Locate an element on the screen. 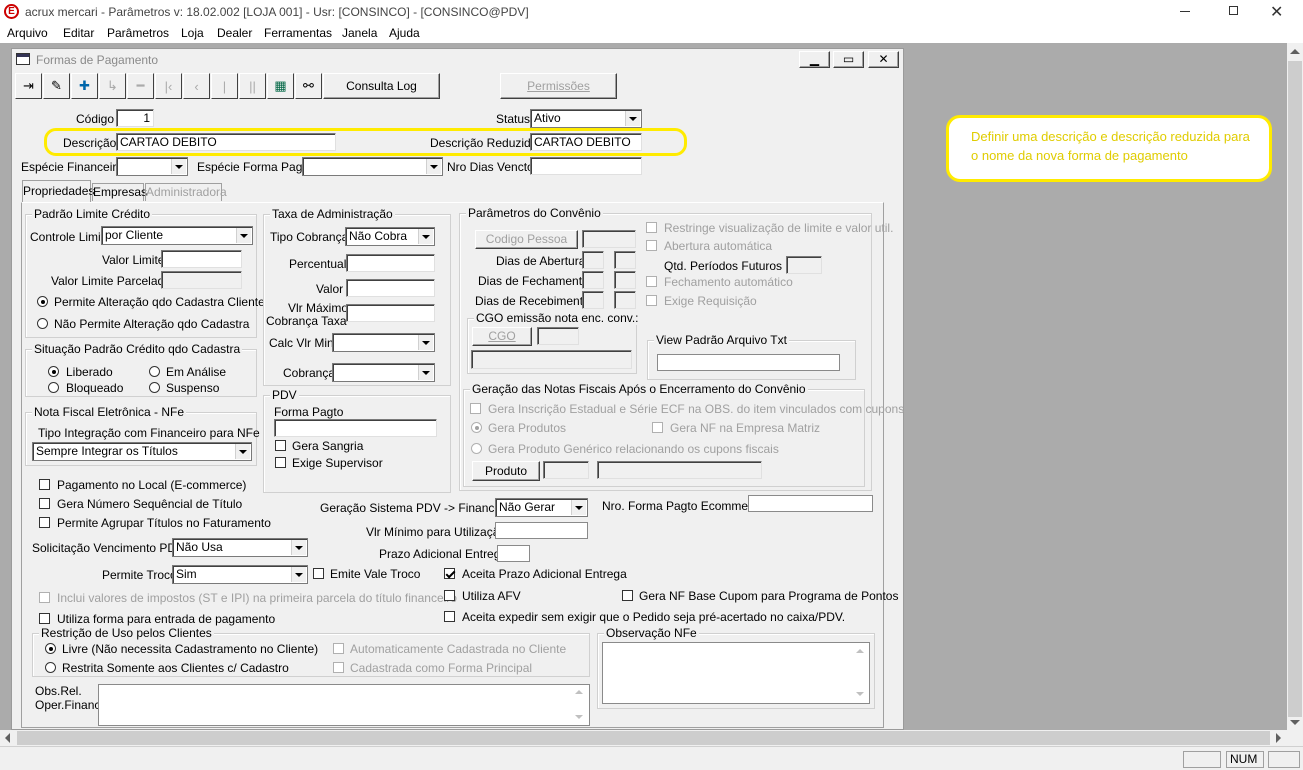  menu-parametros: Parâmetros is located at coordinates (138, 33).